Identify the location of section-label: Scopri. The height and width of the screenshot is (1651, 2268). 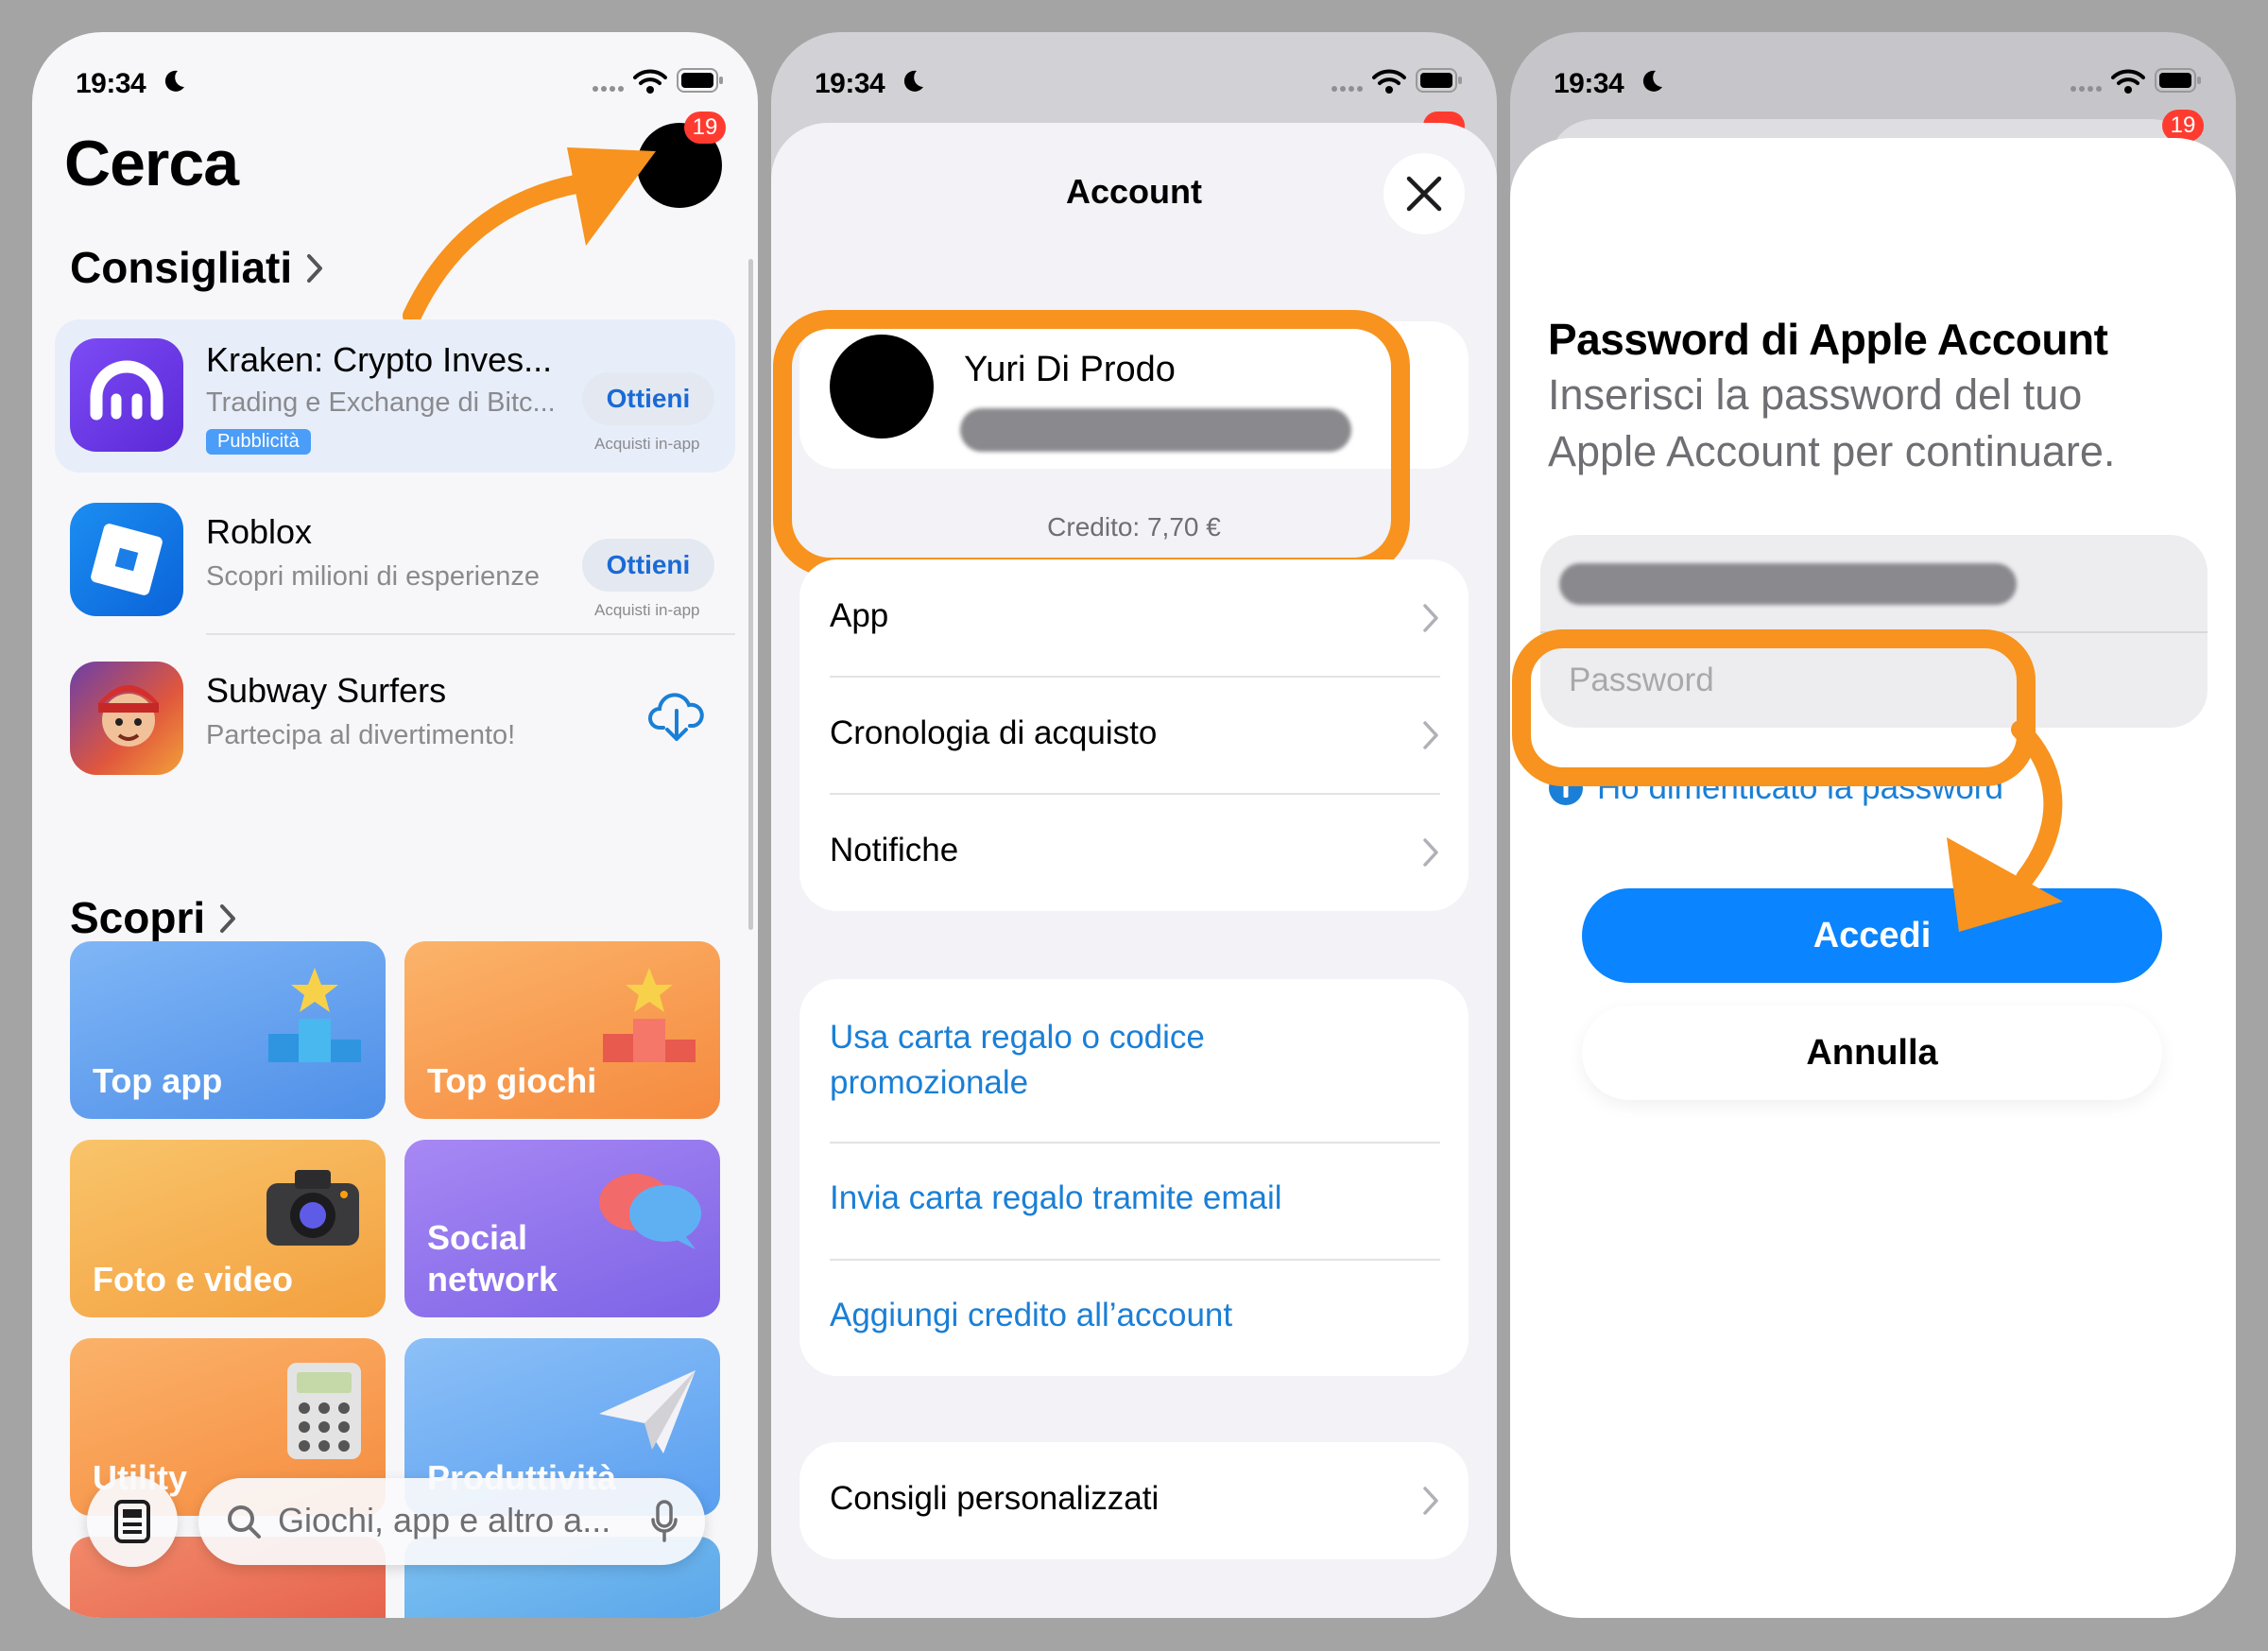
(138, 917).